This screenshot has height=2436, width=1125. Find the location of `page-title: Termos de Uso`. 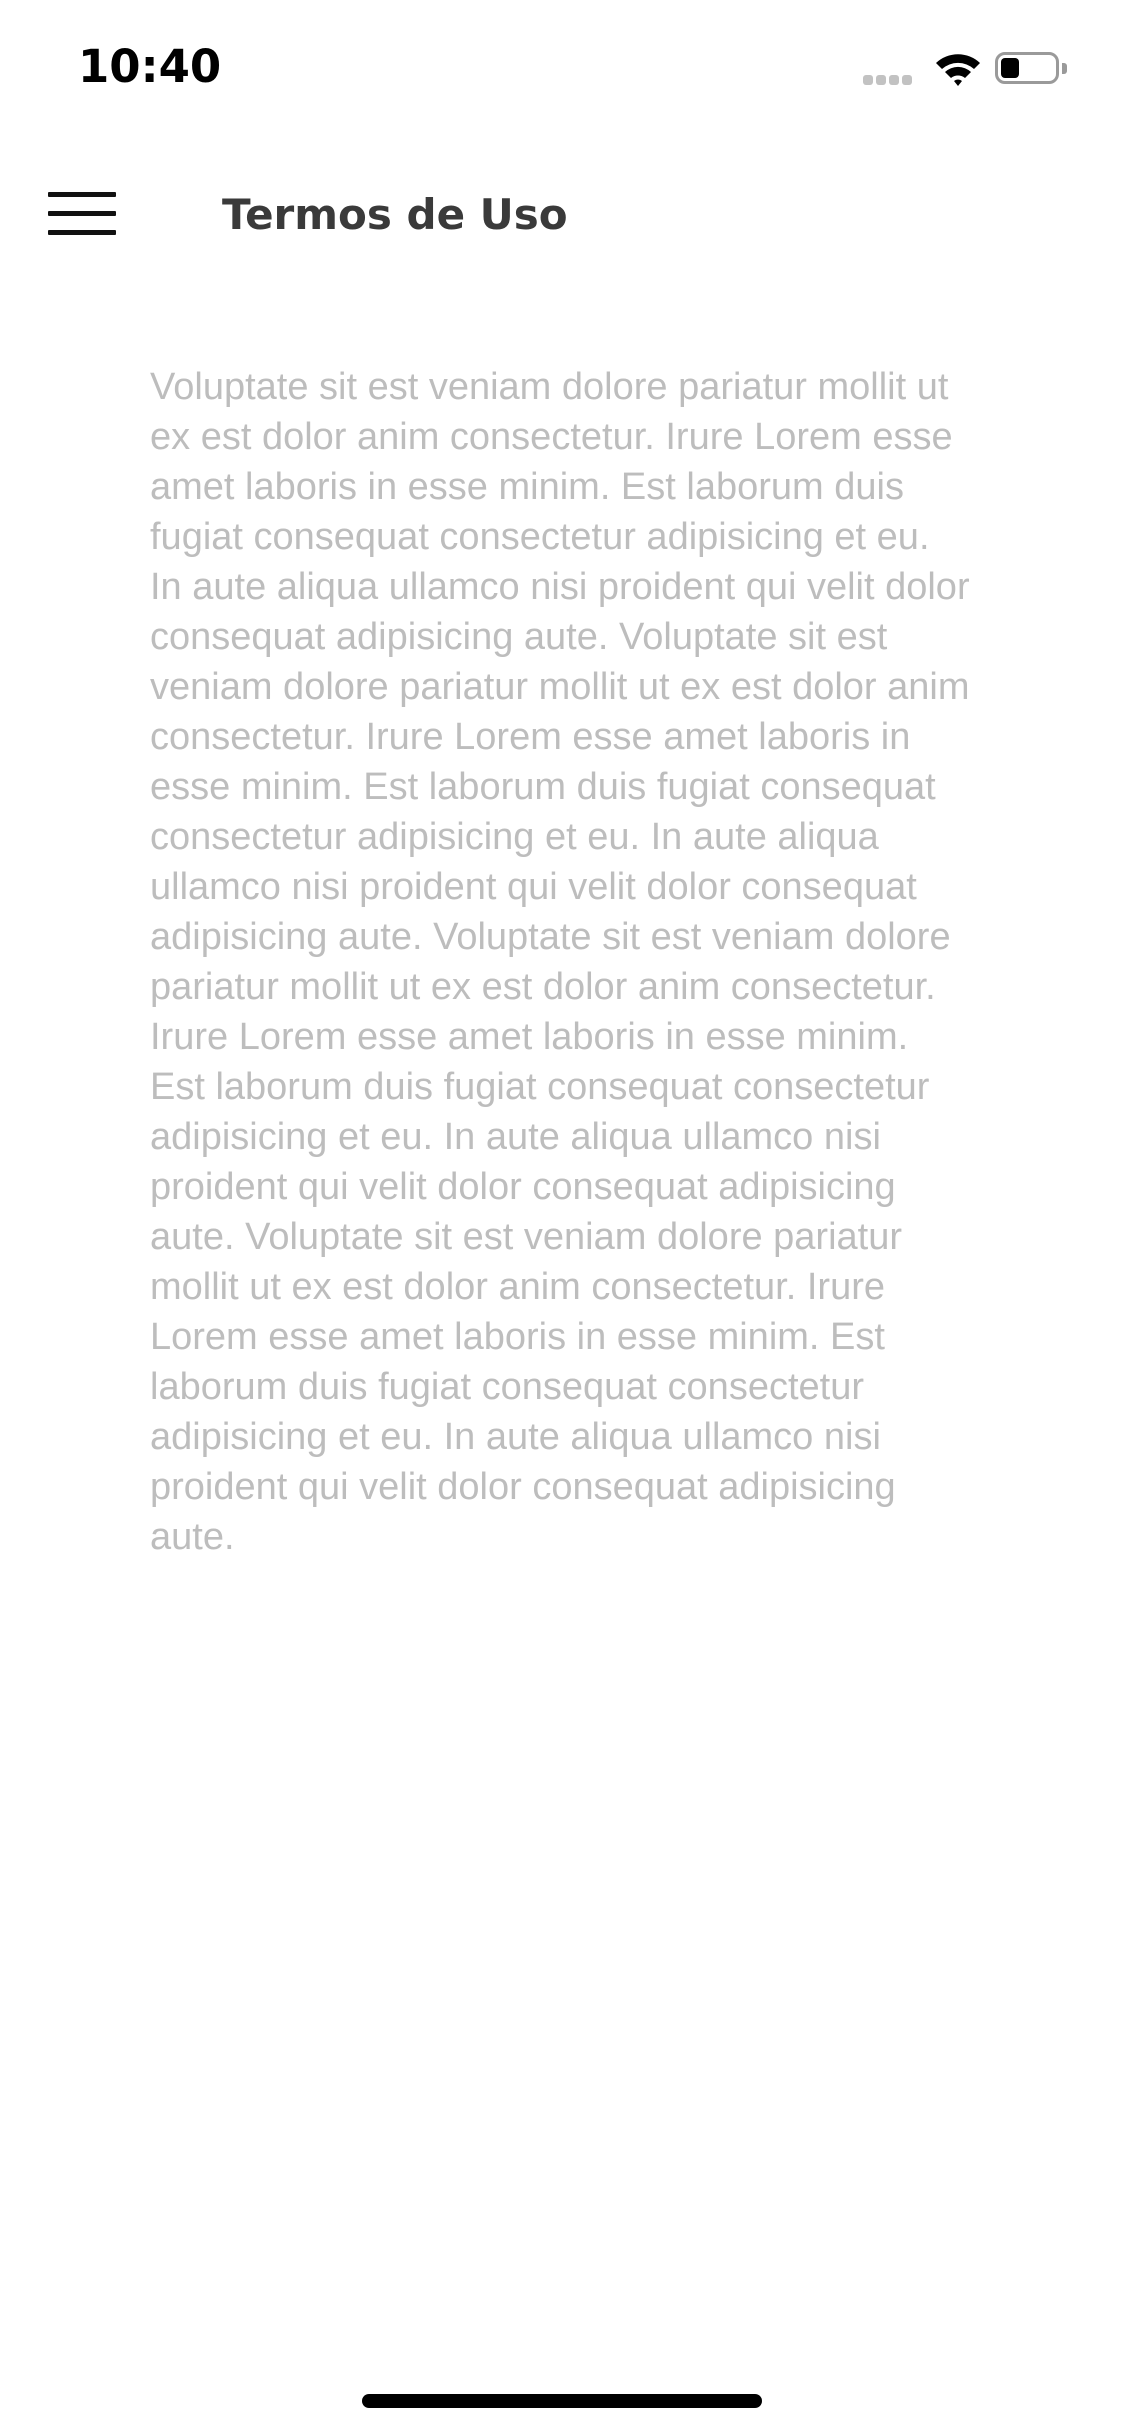

page-title: Termos de Uso is located at coordinates (395, 214).